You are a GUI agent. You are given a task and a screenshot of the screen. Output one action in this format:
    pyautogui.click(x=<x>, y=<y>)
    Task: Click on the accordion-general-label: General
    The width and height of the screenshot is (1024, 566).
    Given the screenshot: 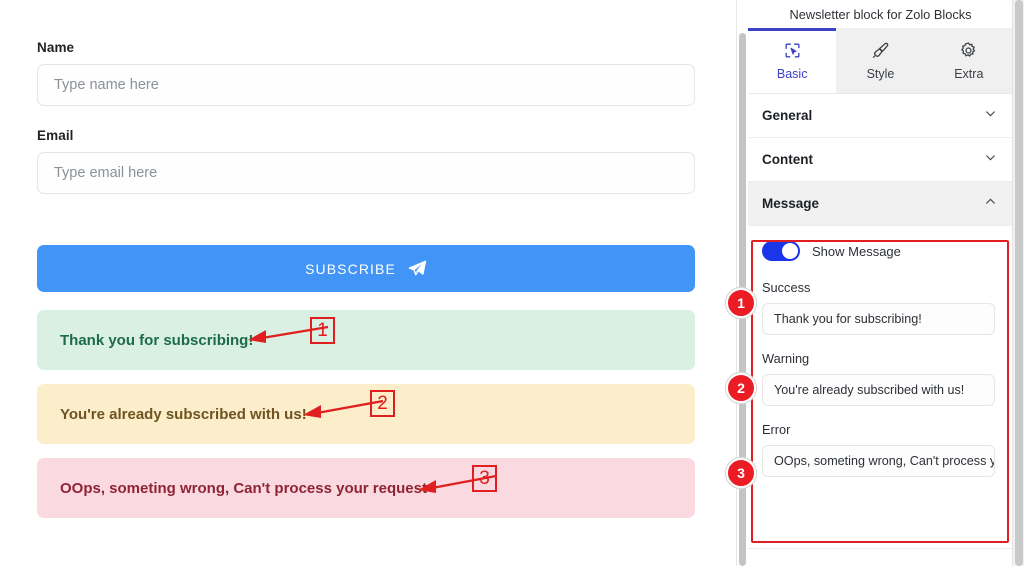 What is the action you would take?
    pyautogui.click(x=787, y=115)
    